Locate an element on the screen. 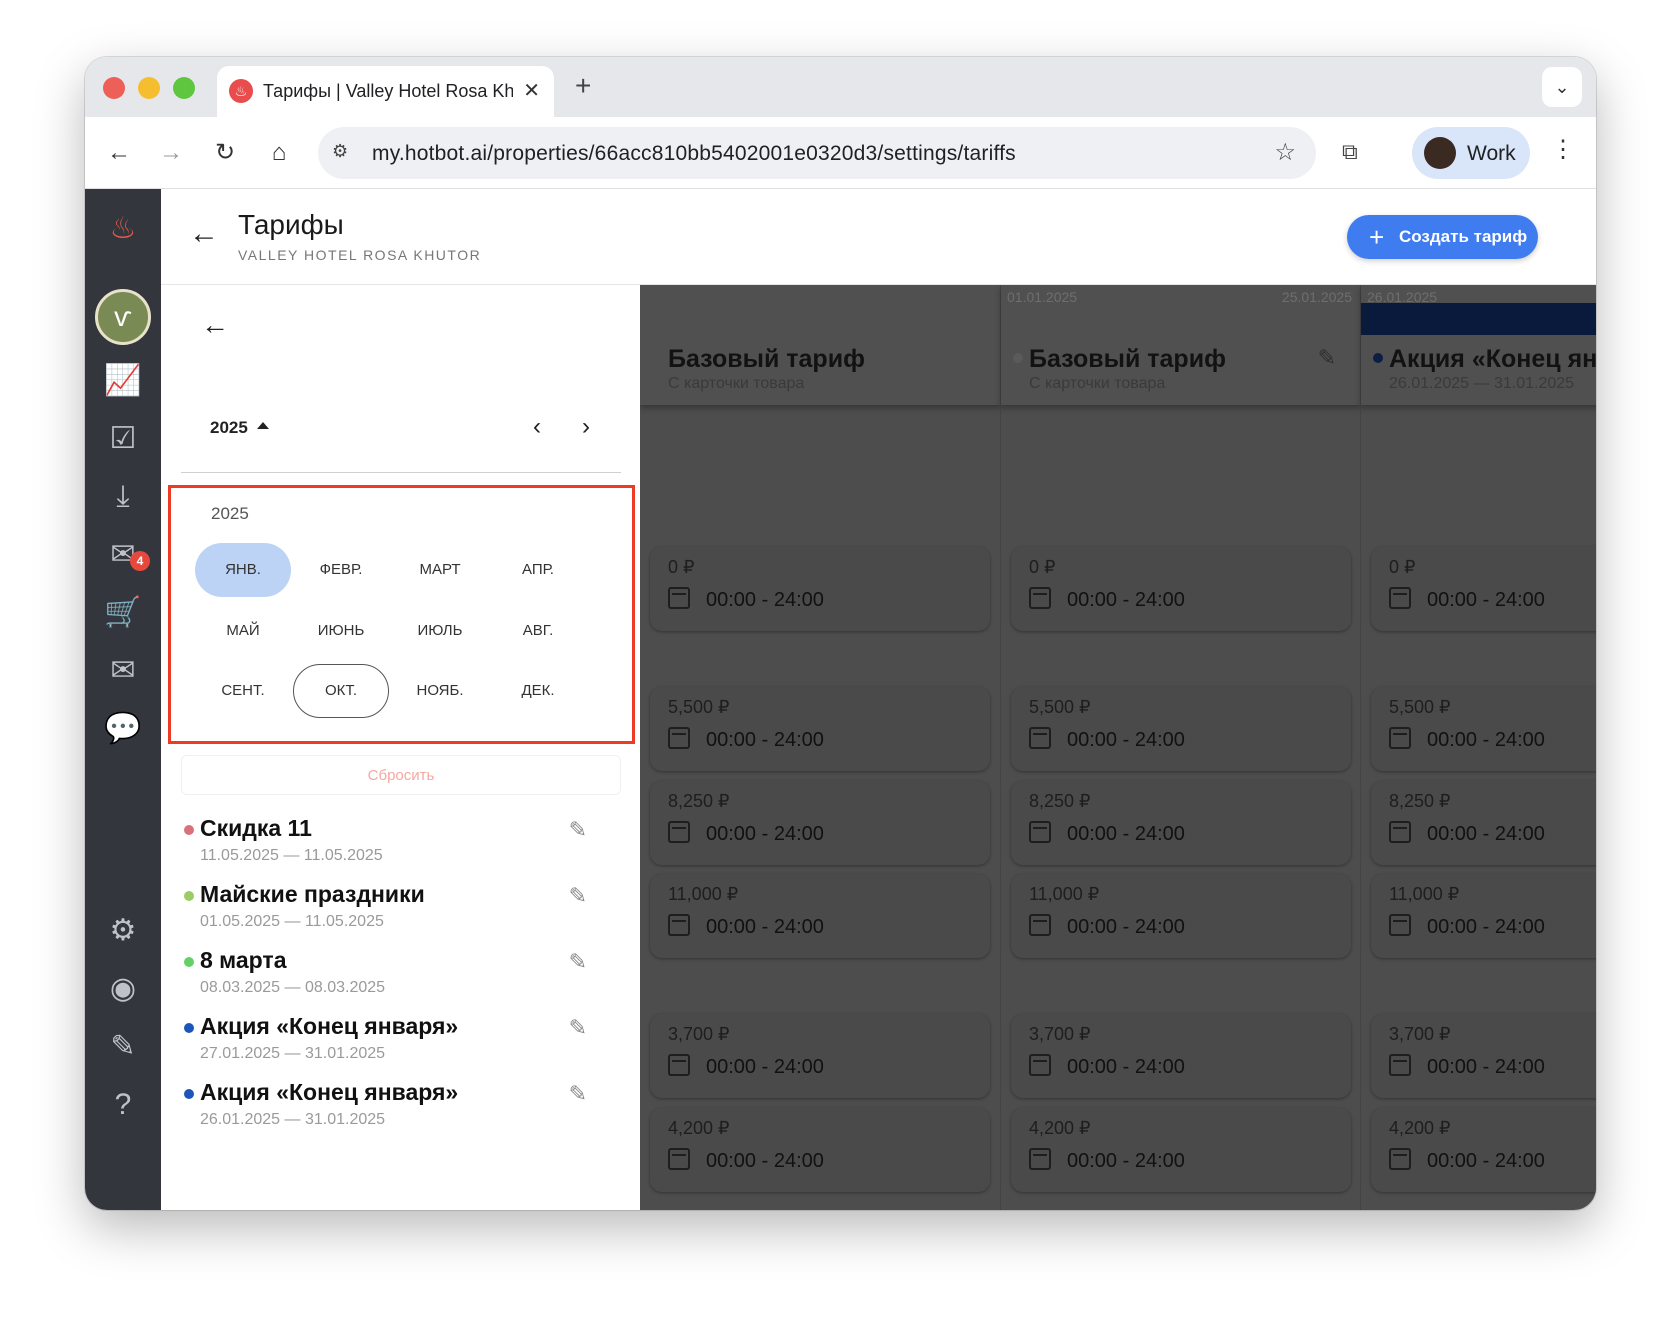  extensions-puzzle-icon: ⧉ is located at coordinates (1350, 152).